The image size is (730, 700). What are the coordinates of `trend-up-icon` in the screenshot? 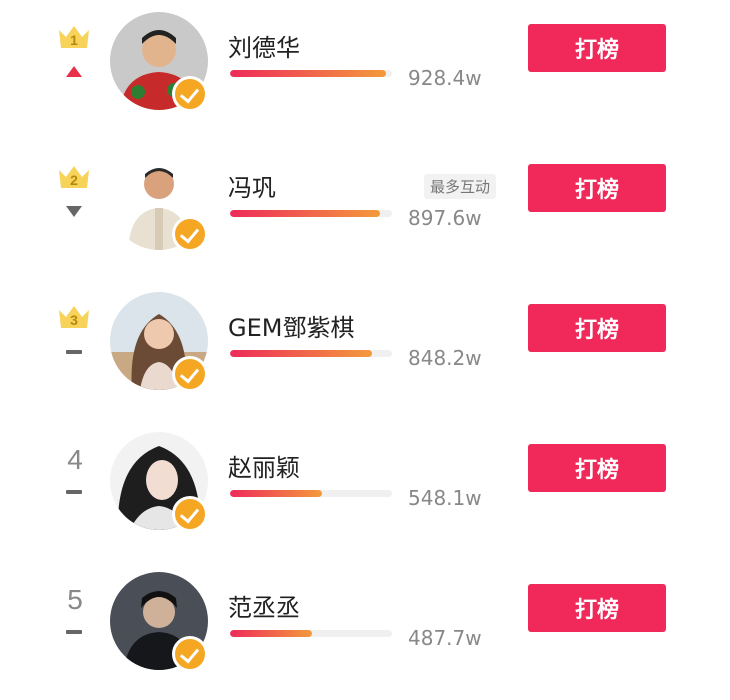 It's located at (74, 73).